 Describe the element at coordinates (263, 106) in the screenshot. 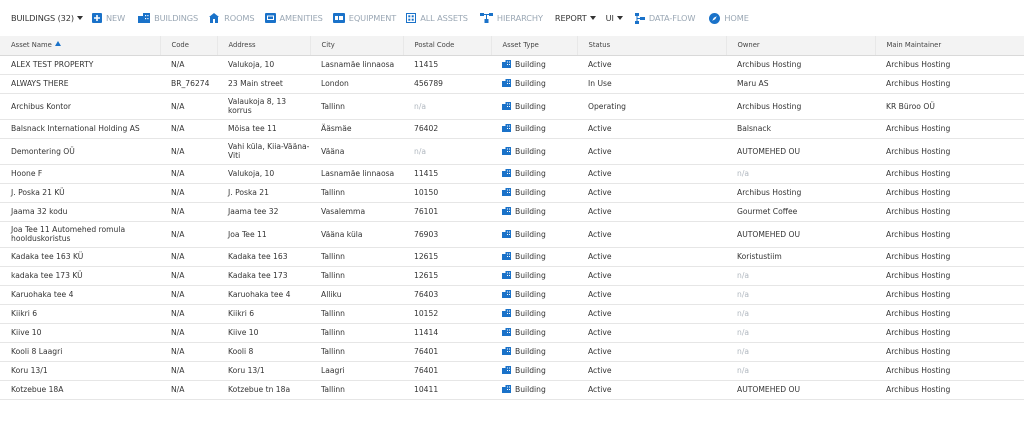

I see `cell-address: Valaukoja 8, 13 korrus` at that location.